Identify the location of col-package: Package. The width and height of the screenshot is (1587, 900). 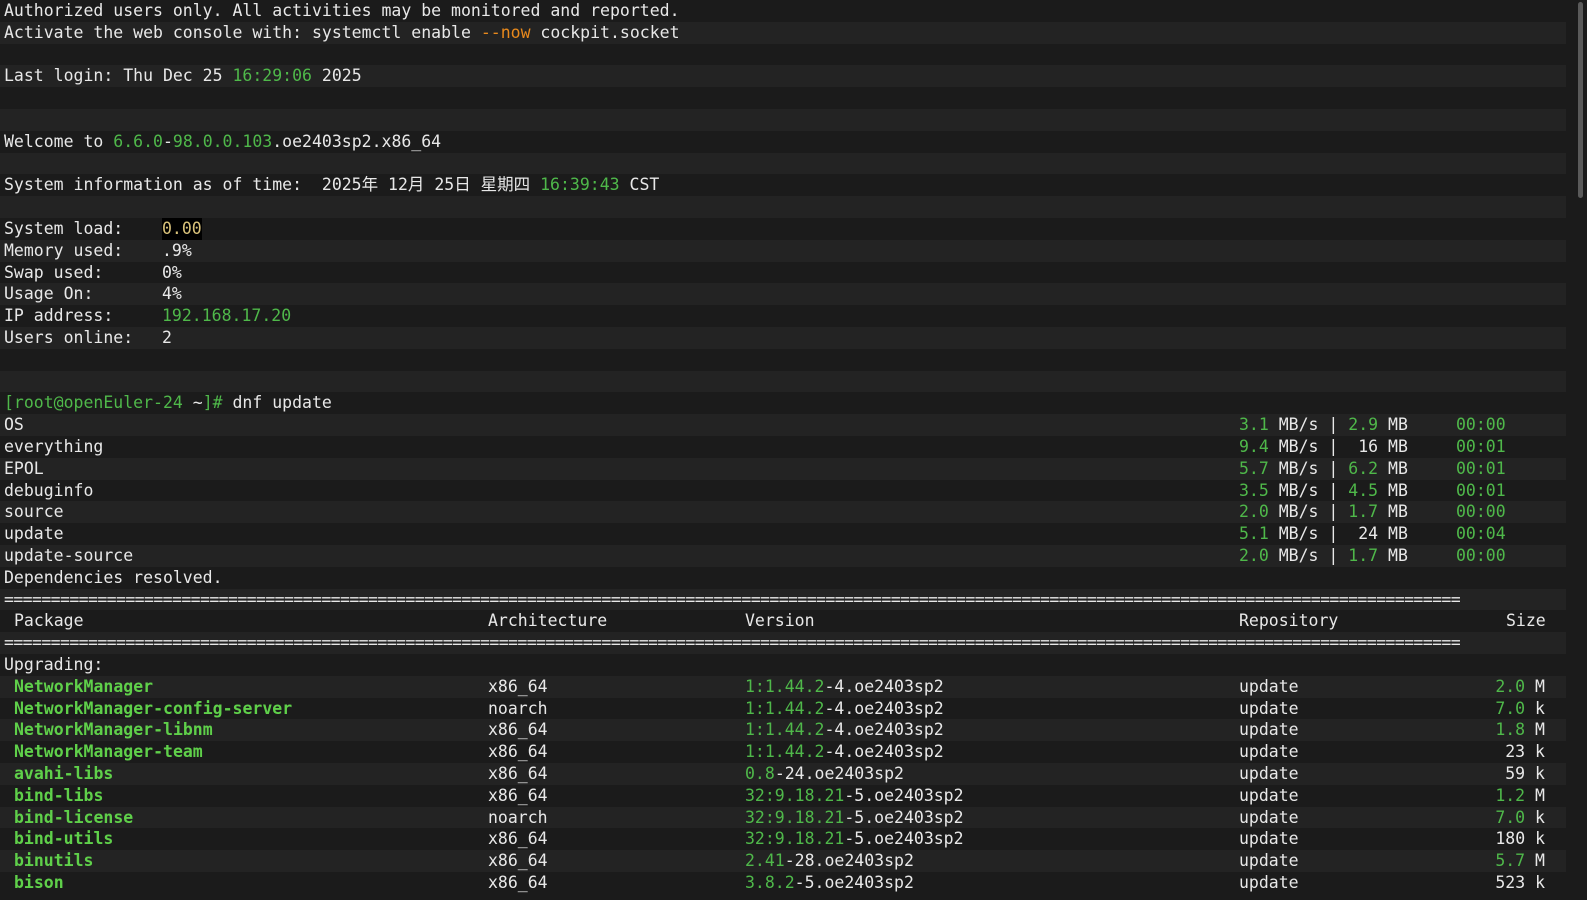
(49, 621).